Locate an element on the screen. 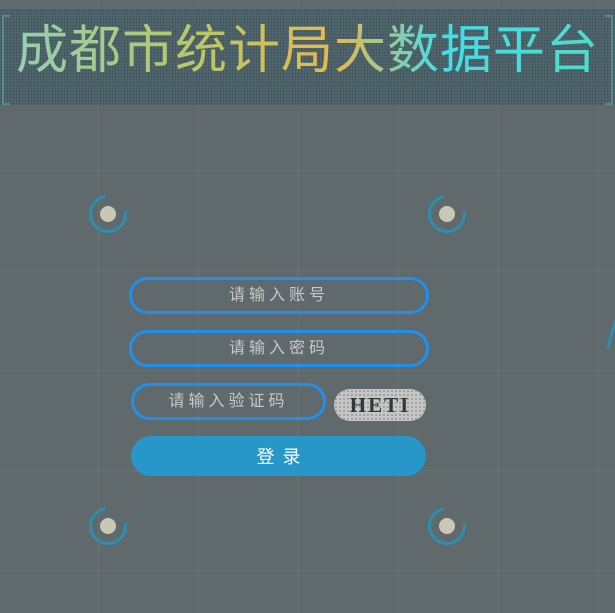  partial-edge-glyph: / is located at coordinates (610, 336).